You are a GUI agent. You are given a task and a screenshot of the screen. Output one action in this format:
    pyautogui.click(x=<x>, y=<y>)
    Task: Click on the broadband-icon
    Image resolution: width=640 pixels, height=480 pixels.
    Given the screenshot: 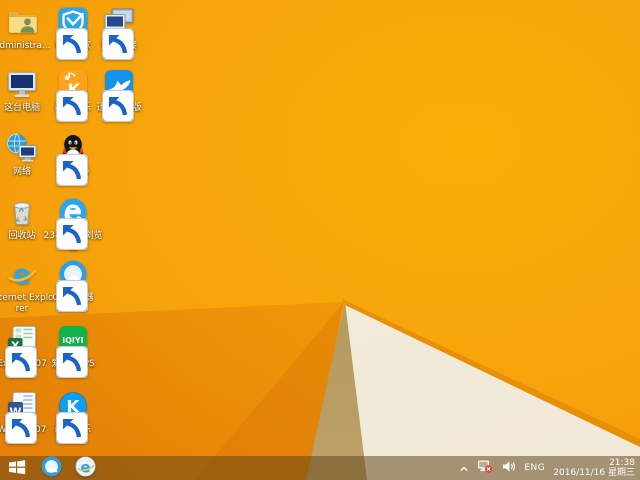 What is the action you would take?
    pyautogui.click(x=118, y=33)
    